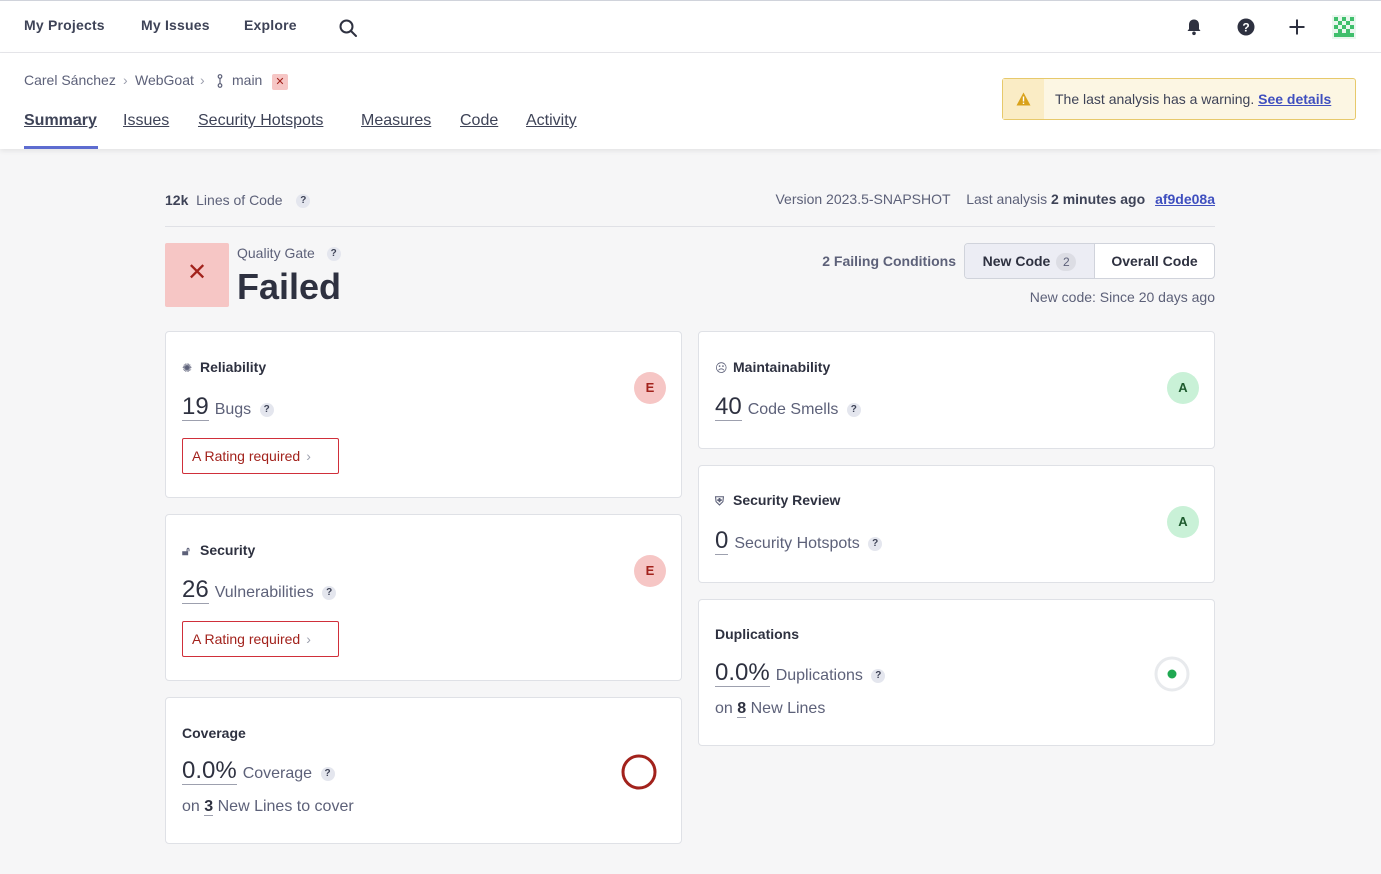  Describe the element at coordinates (348, 28) in the screenshot. I see `search-icon` at that location.